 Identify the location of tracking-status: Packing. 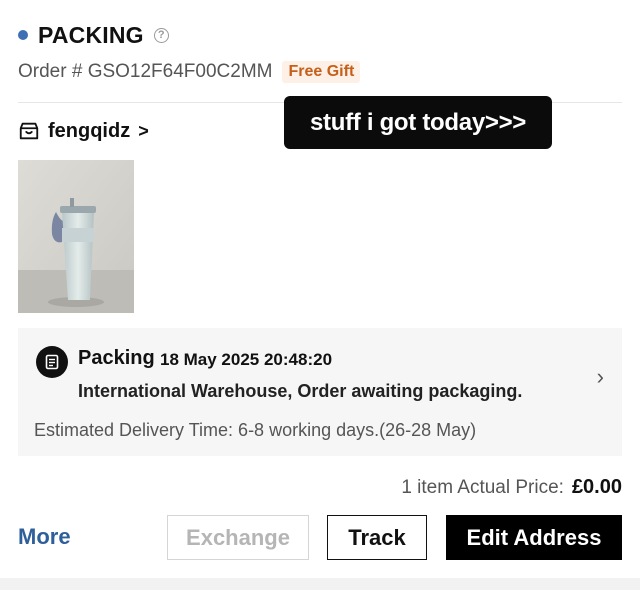
(116, 358).